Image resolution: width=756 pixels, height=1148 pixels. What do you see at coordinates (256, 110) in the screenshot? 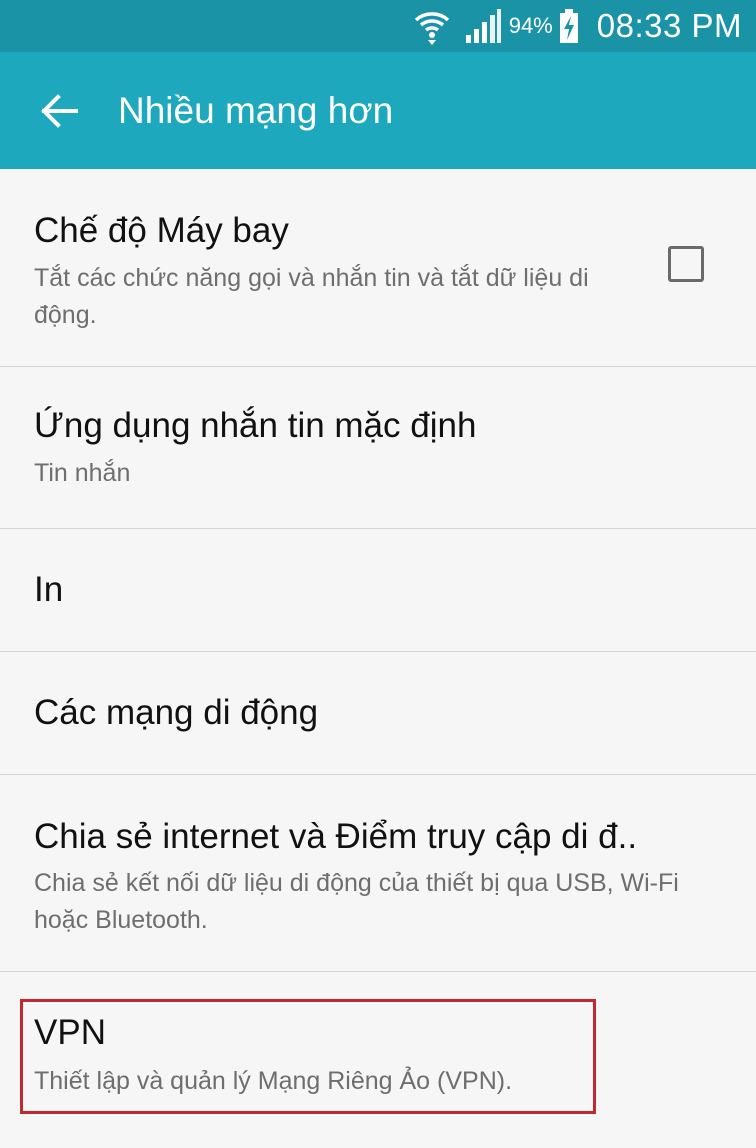
I see `page-title: Nhiều mạng hơn` at bounding box center [256, 110].